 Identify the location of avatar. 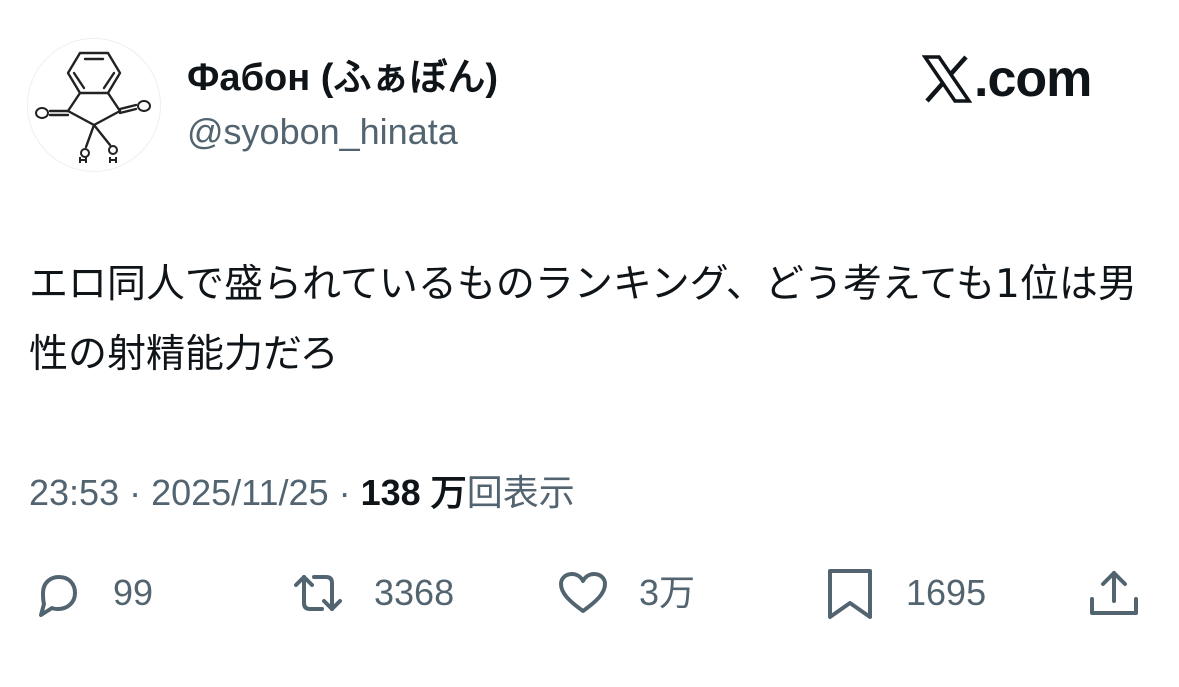
(94, 105).